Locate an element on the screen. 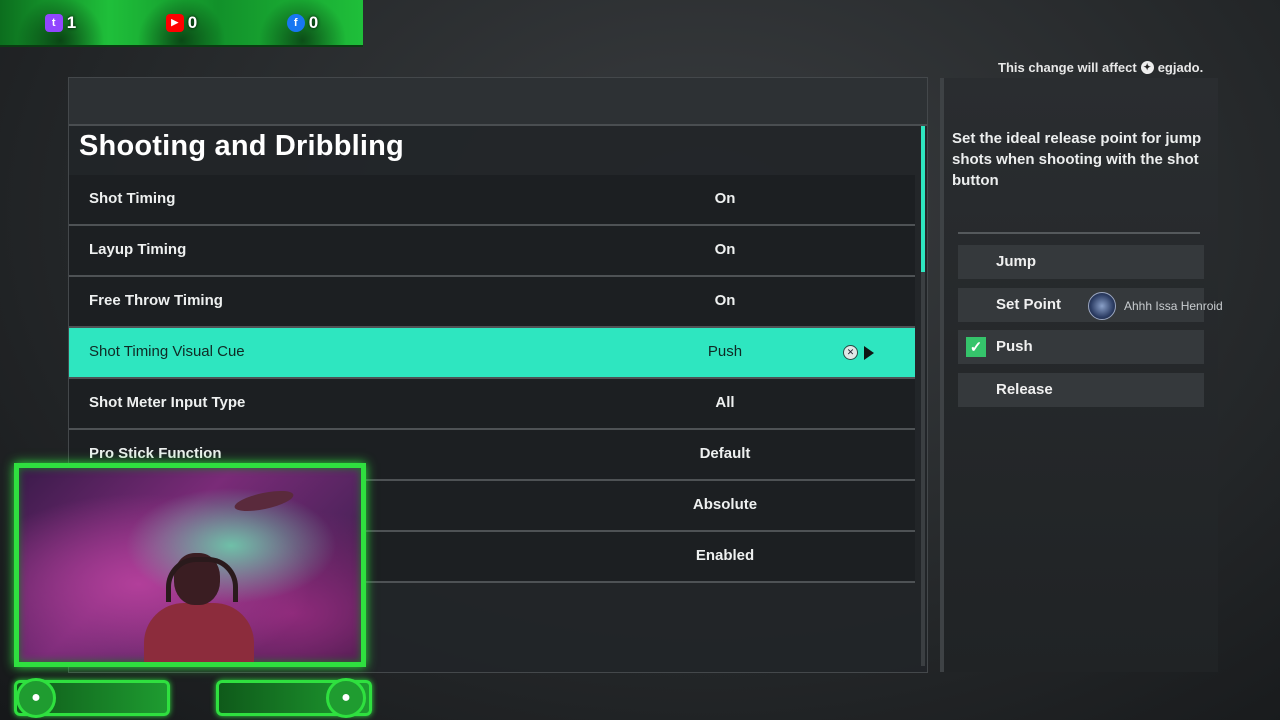 The height and width of the screenshot is (720, 1280). youtube-icon: ▶ is located at coordinates (174, 22).